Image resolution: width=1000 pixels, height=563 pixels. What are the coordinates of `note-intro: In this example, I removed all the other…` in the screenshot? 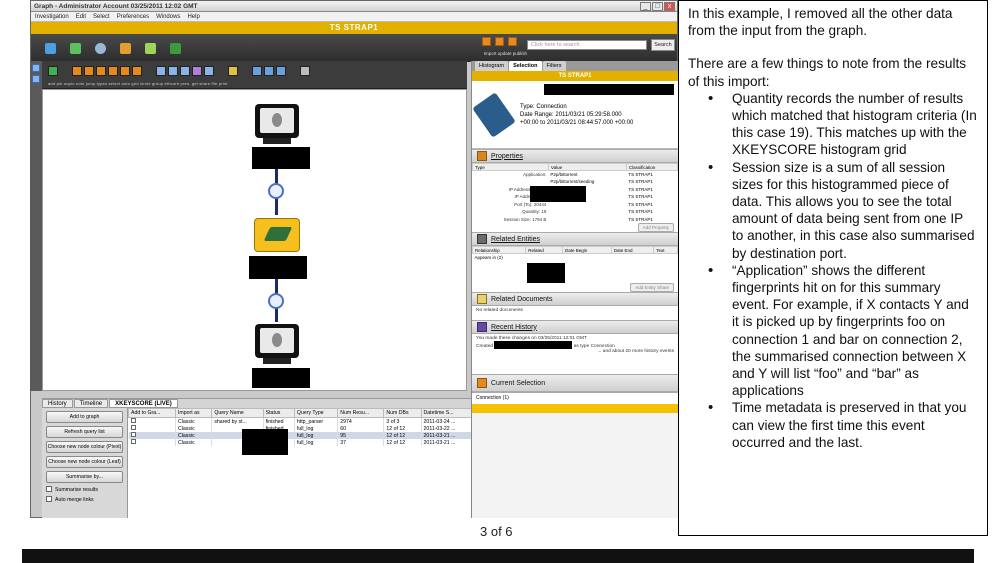 It's located at (820, 22).